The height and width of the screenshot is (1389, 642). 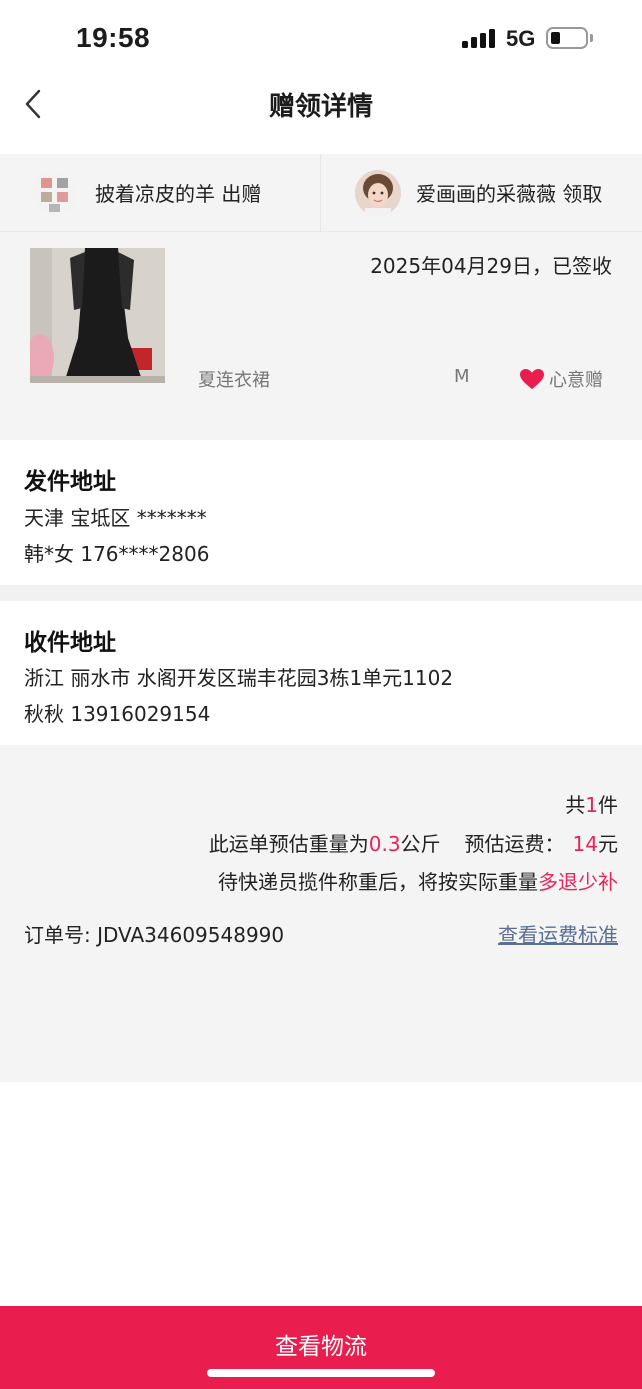 I want to click on order-number-line: 订单号: JDVA34609548990, so click(x=154, y=933).